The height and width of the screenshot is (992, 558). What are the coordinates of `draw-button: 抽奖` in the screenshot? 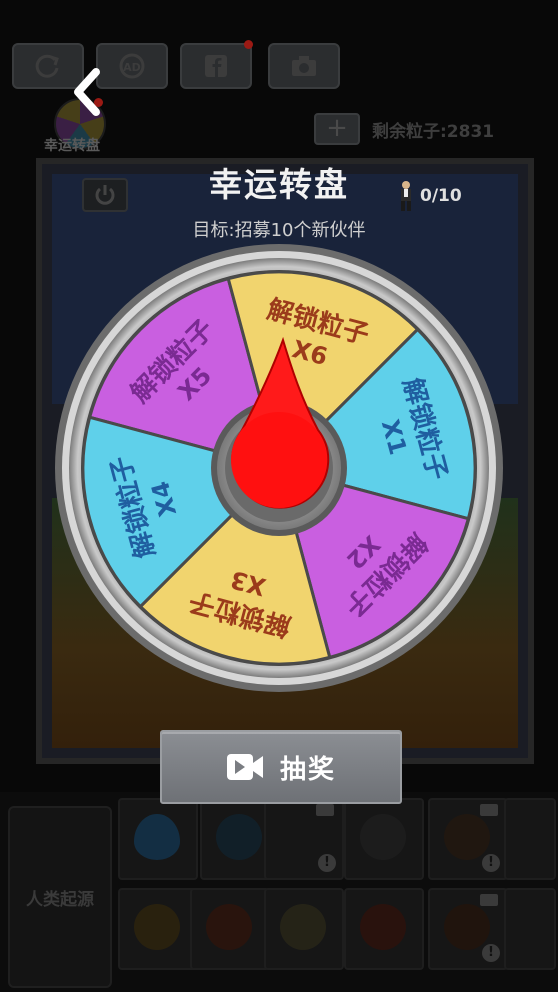 It's located at (281, 767).